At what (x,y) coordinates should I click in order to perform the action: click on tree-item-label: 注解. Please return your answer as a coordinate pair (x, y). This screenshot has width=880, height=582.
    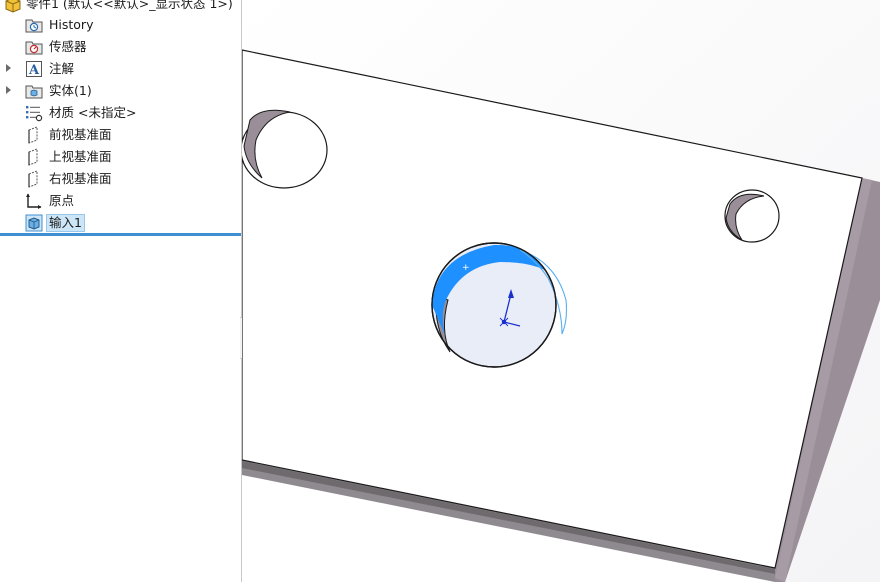
    Looking at the image, I should click on (62, 68).